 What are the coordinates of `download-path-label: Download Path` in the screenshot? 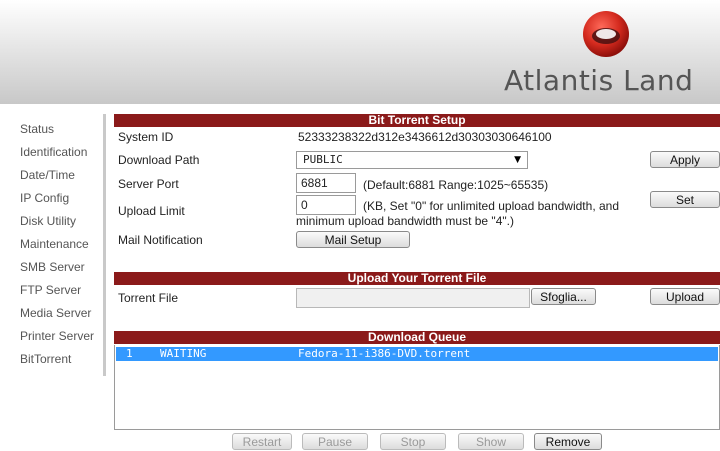 It's located at (159, 160).